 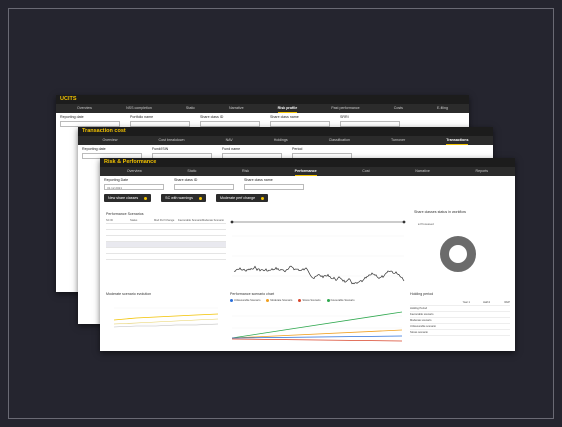 I want to click on quick-filter-button: SC with warnings, so click(x=183, y=198).